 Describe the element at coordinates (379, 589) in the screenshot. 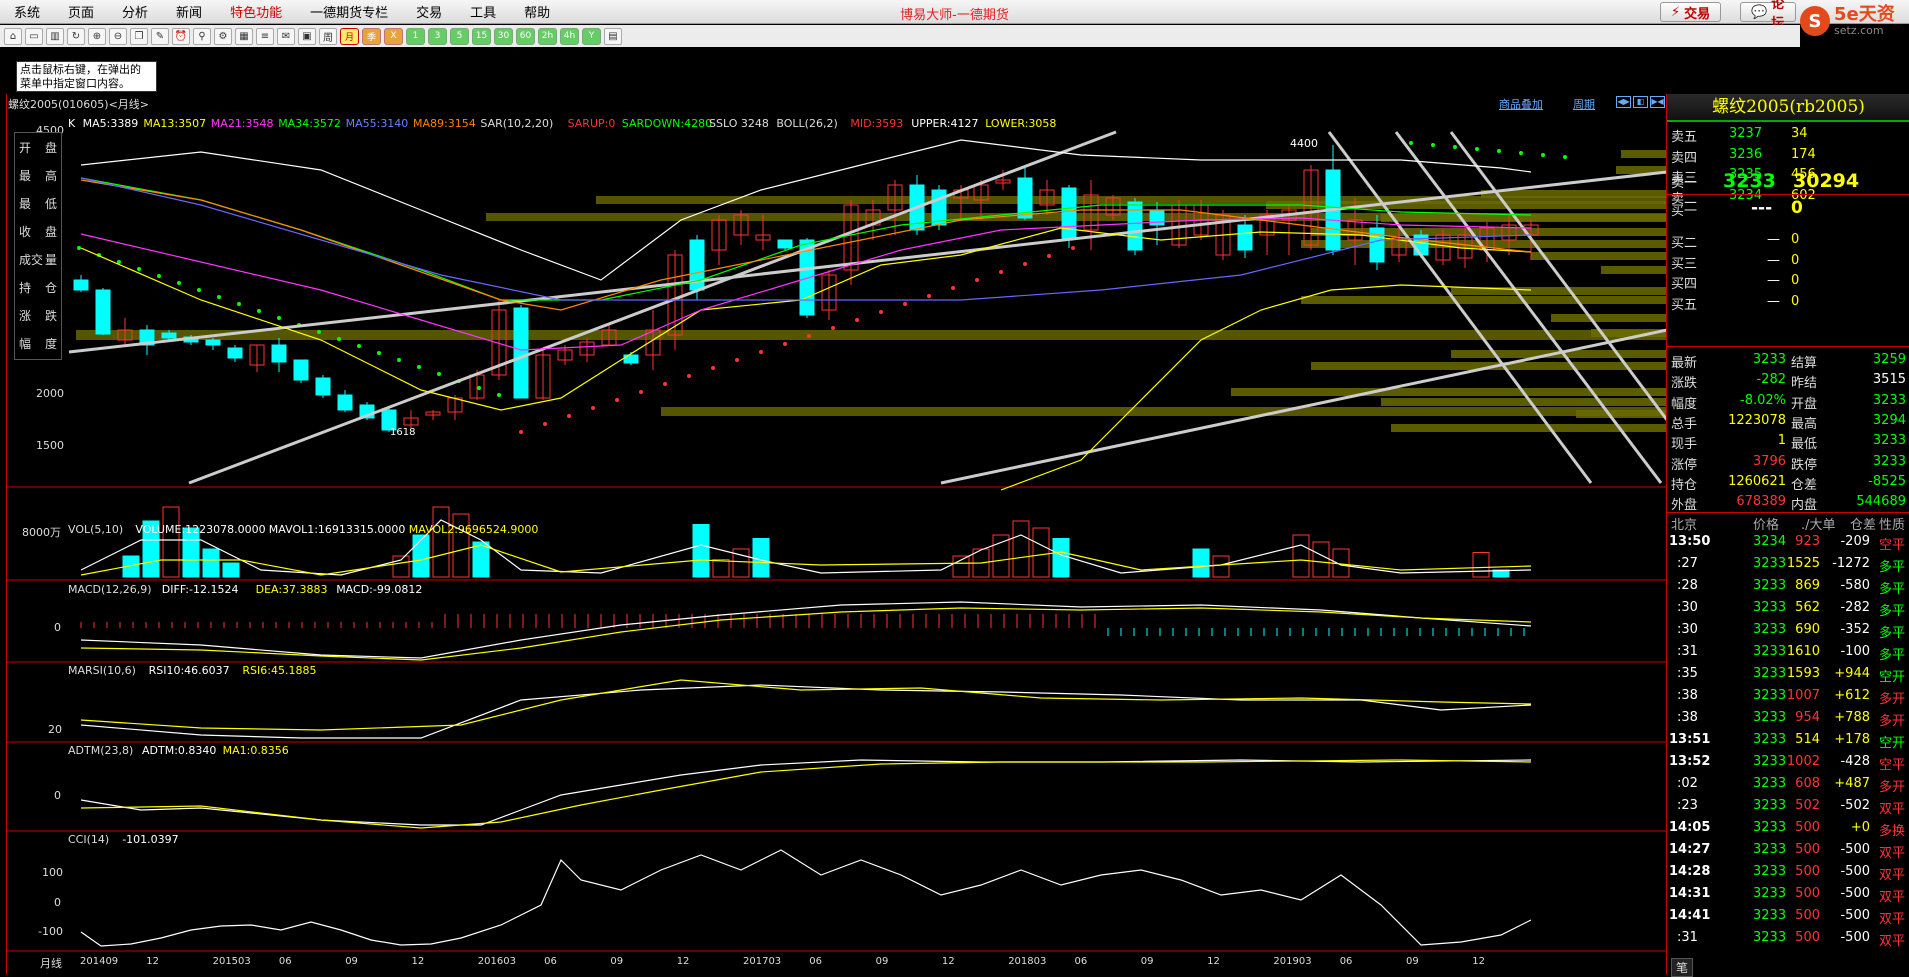

I see `indicator-value: MACD:-99.0812` at that location.